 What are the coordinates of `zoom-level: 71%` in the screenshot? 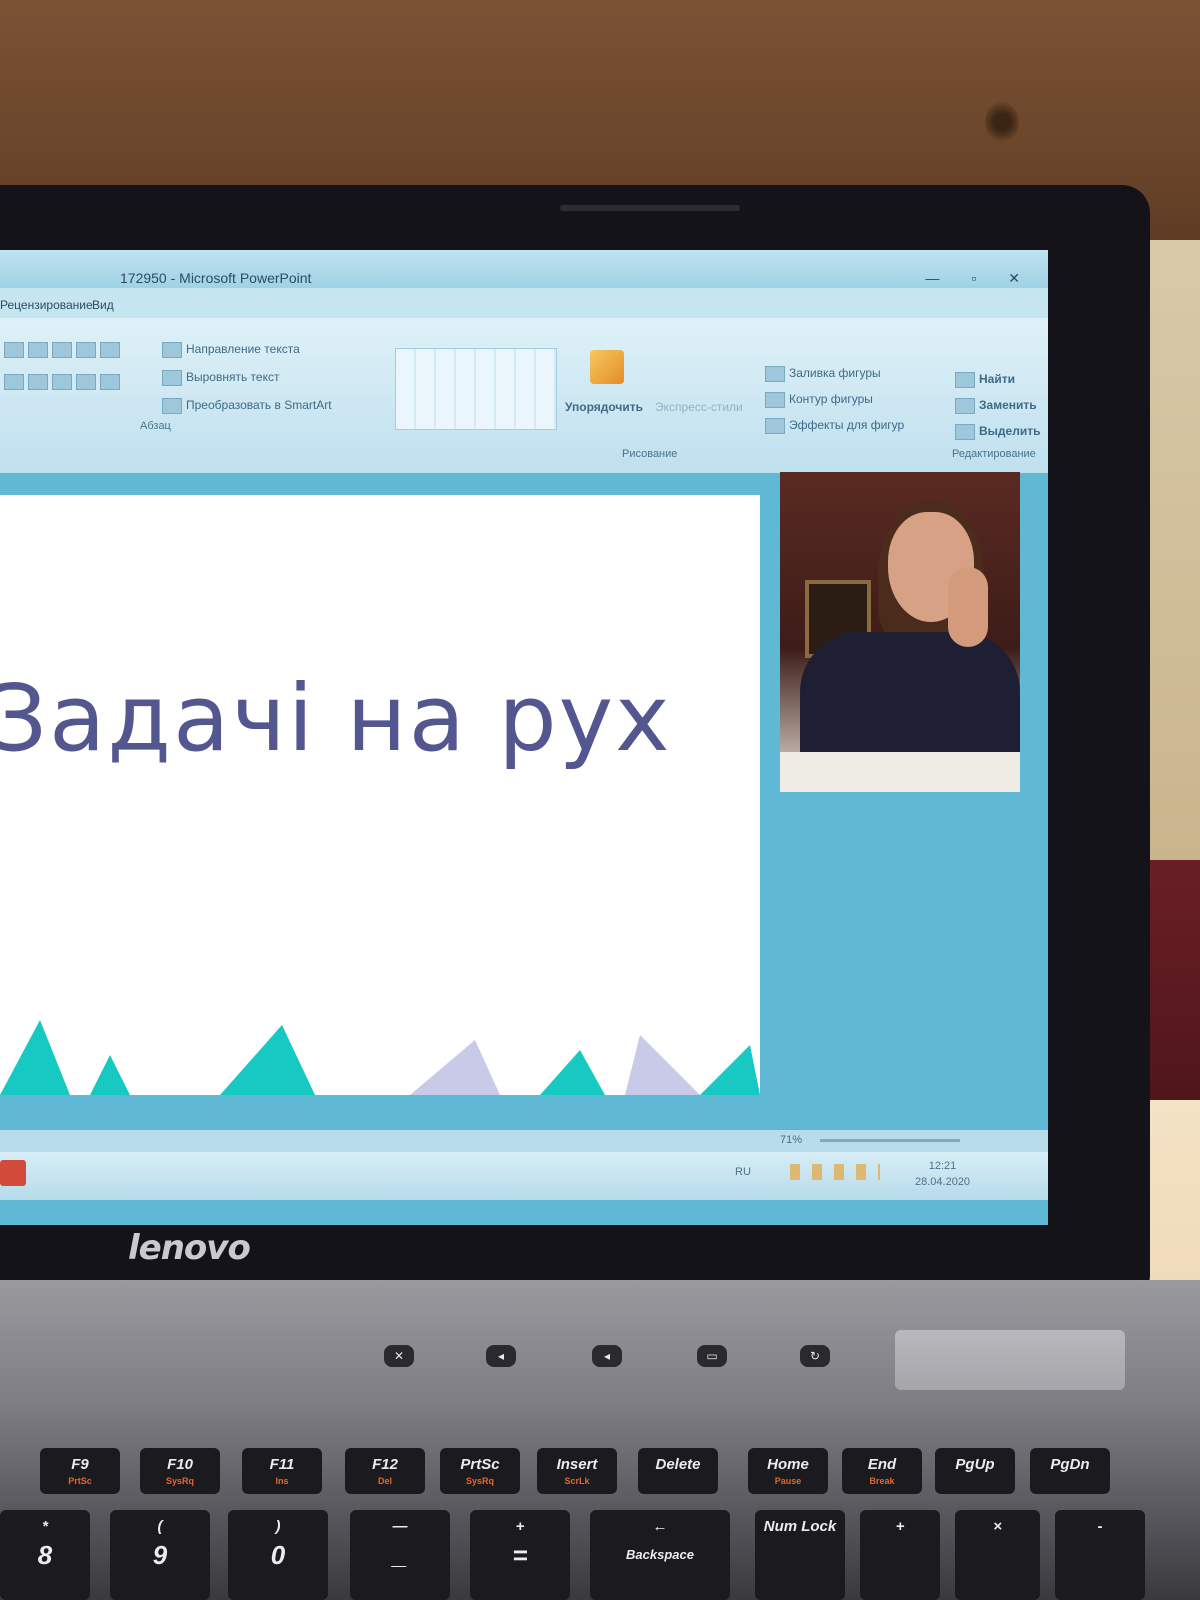 It's located at (791, 1140).